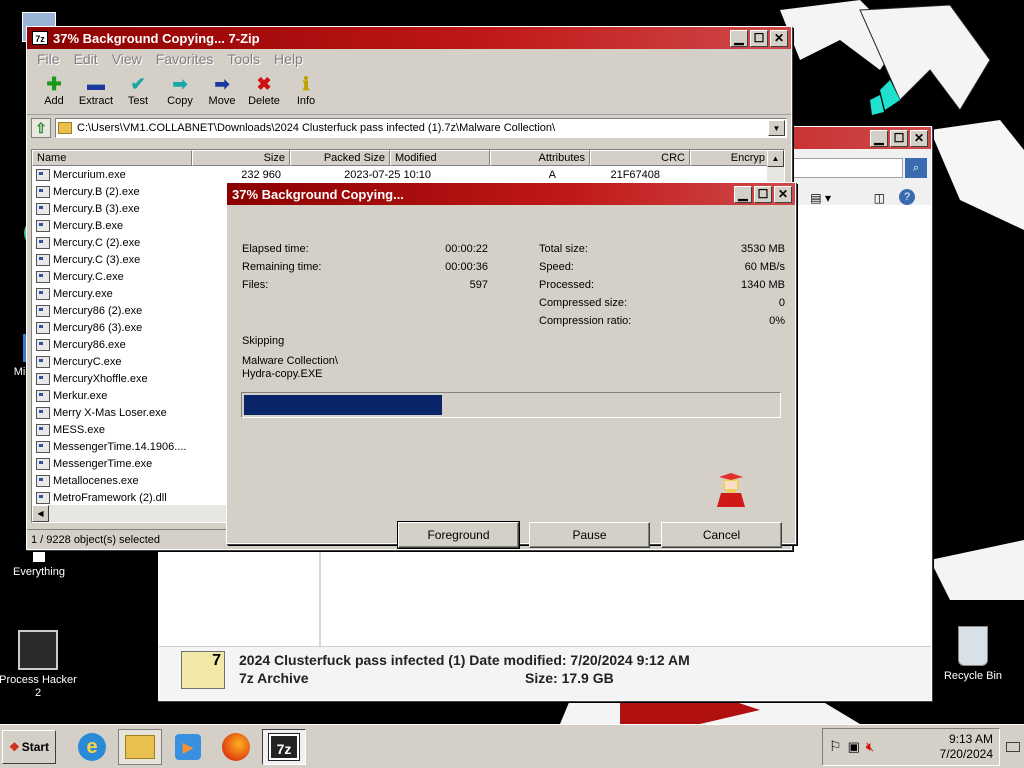 Image resolution: width=1024 pixels, height=768 pixels. What do you see at coordinates (540, 158) in the screenshot?
I see `col-attributes: Attributes` at bounding box center [540, 158].